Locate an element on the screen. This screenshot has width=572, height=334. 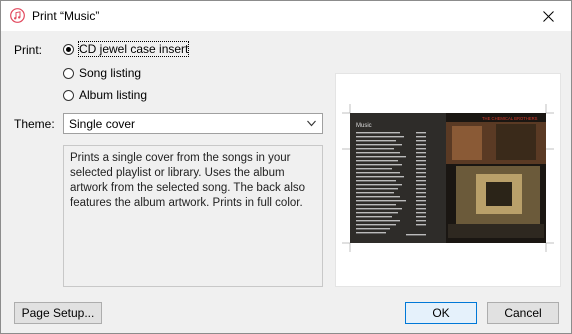
itunes-app-icon is located at coordinates (17, 15).